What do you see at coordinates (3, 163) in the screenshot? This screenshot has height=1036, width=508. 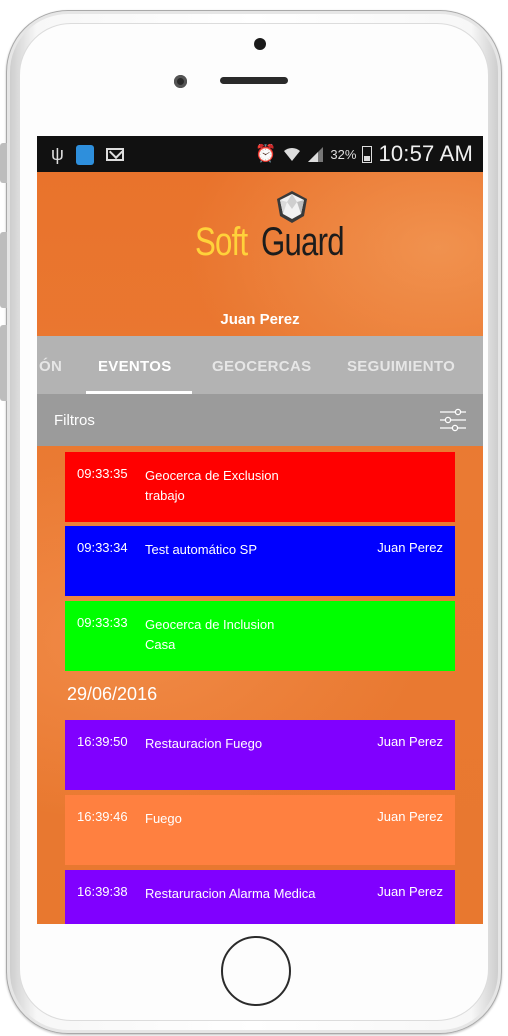 I see `mute-switch` at bounding box center [3, 163].